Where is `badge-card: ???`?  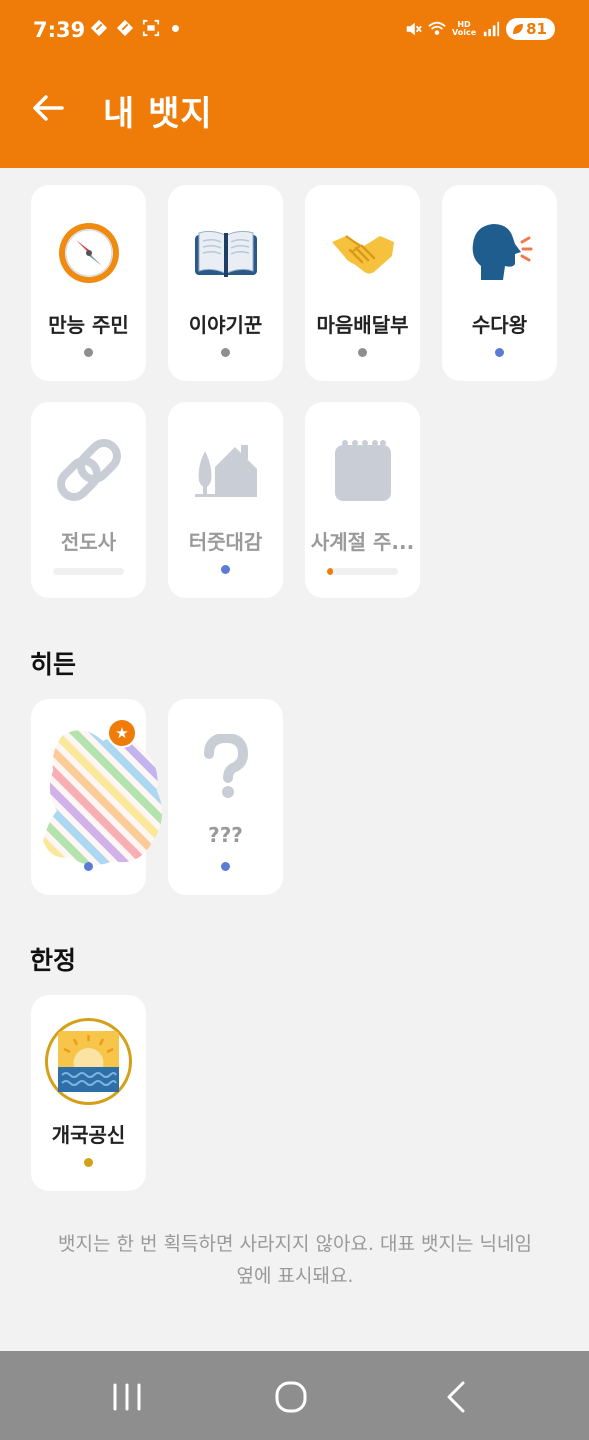
badge-card: ??? is located at coordinates (225, 797).